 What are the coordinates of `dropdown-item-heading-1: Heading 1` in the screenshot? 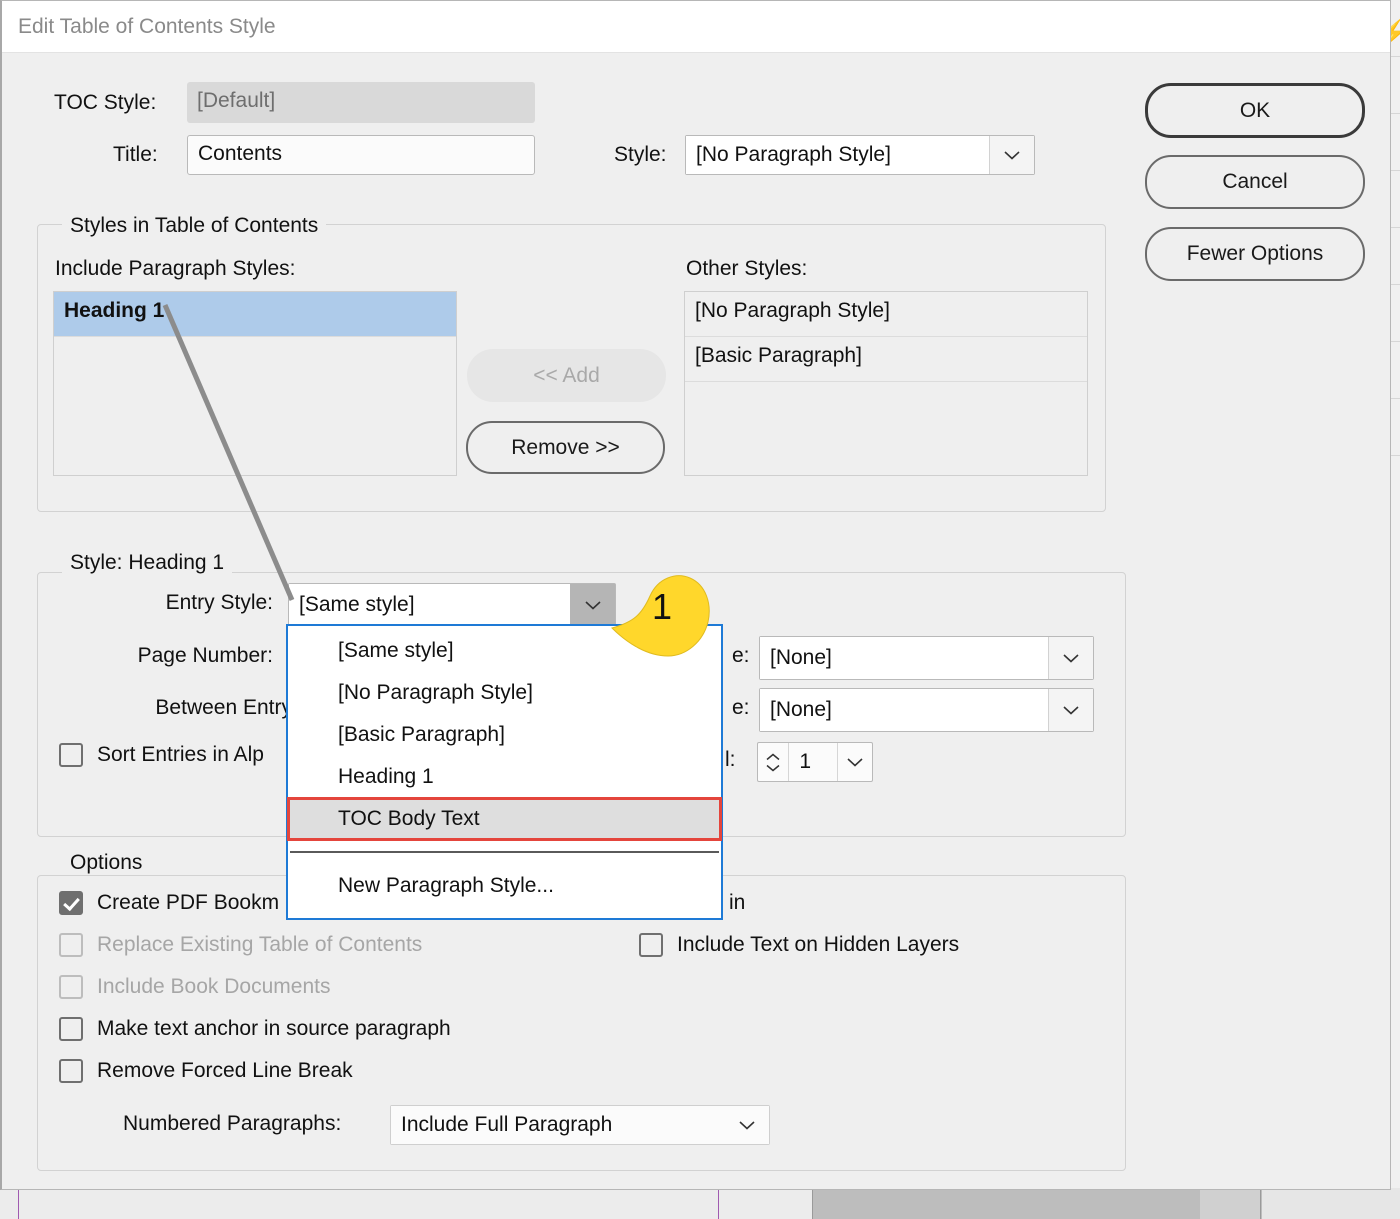 It's located at (504, 777).